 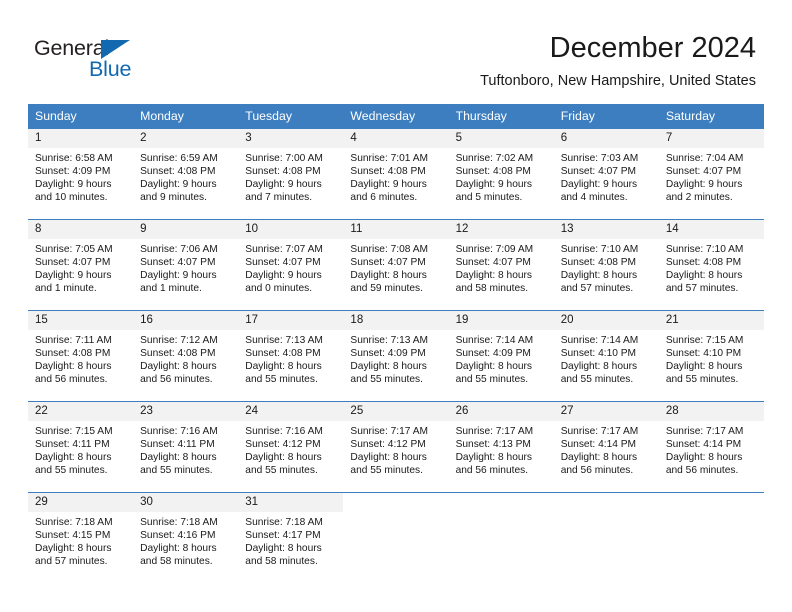 I want to click on day-number: 20, so click(x=606, y=320).